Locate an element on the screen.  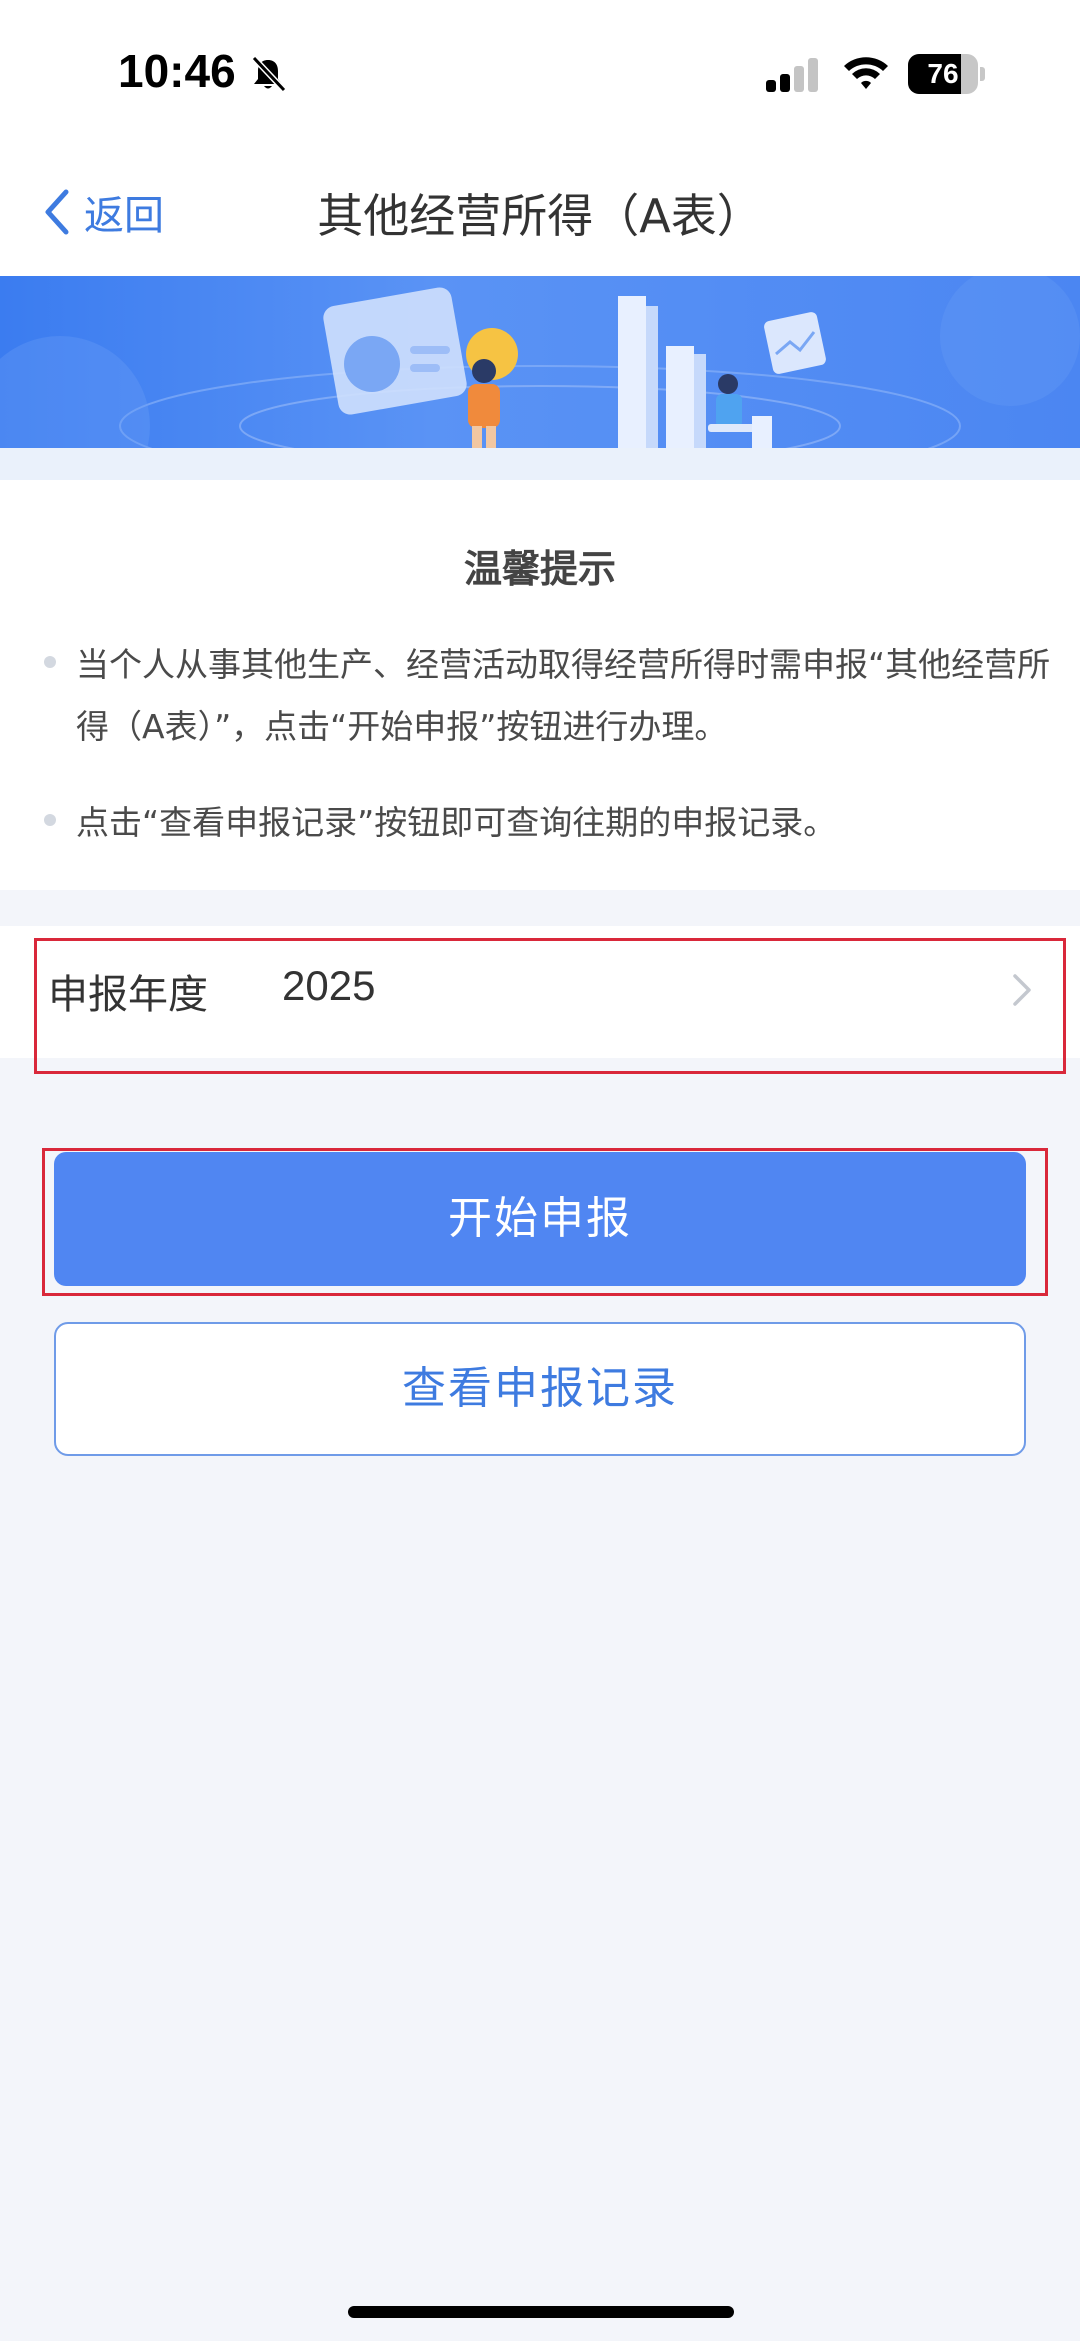
banner-illustration is located at coordinates (540, 362).